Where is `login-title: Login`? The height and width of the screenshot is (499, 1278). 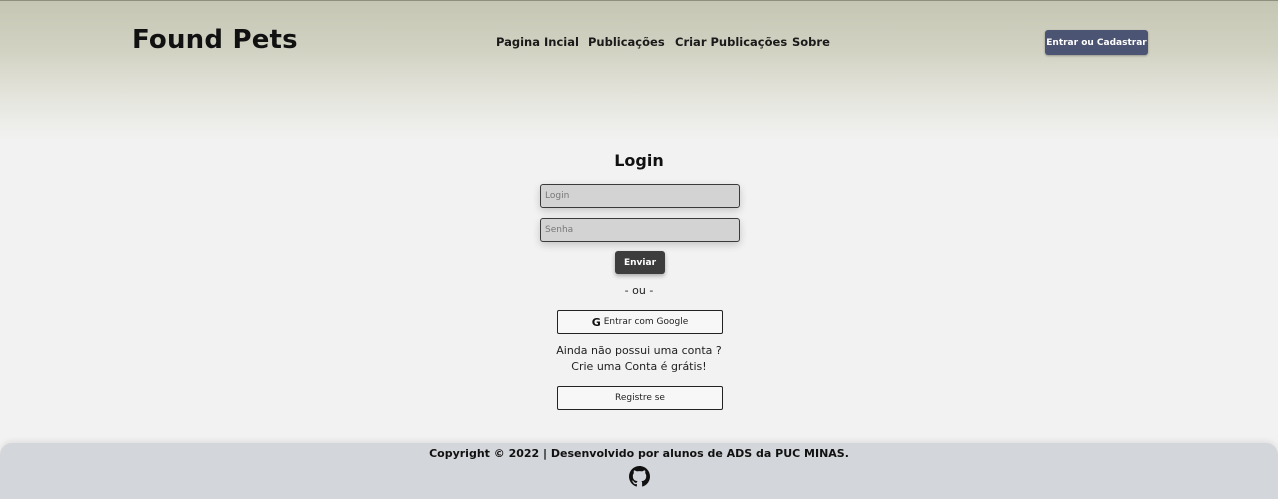 login-title: Login is located at coordinates (639, 160).